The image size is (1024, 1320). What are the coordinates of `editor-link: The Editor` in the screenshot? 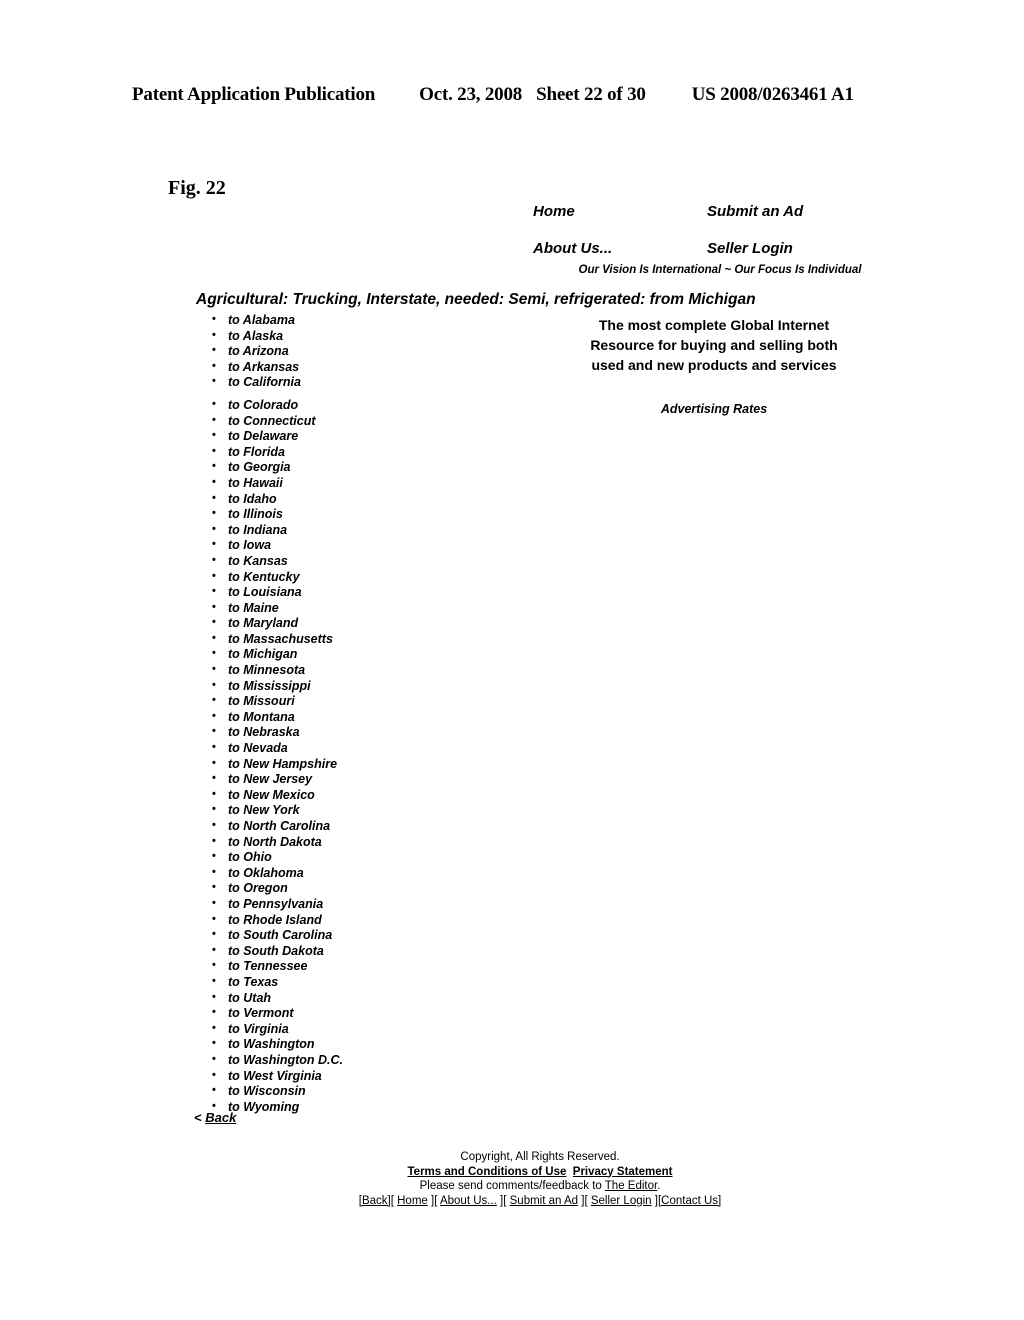 It's located at (631, 1186).